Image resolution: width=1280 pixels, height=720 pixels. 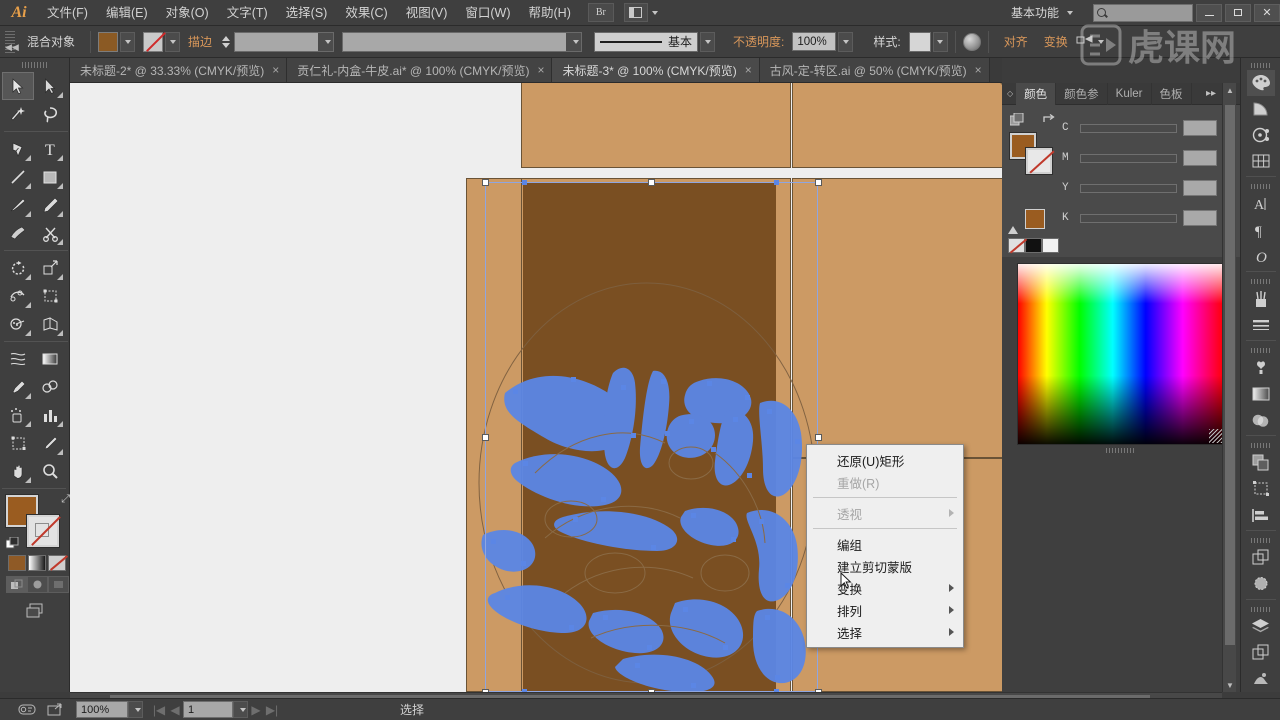 What do you see at coordinates (284, 41) in the screenshot?
I see `stroke-weight-combo` at bounding box center [284, 41].